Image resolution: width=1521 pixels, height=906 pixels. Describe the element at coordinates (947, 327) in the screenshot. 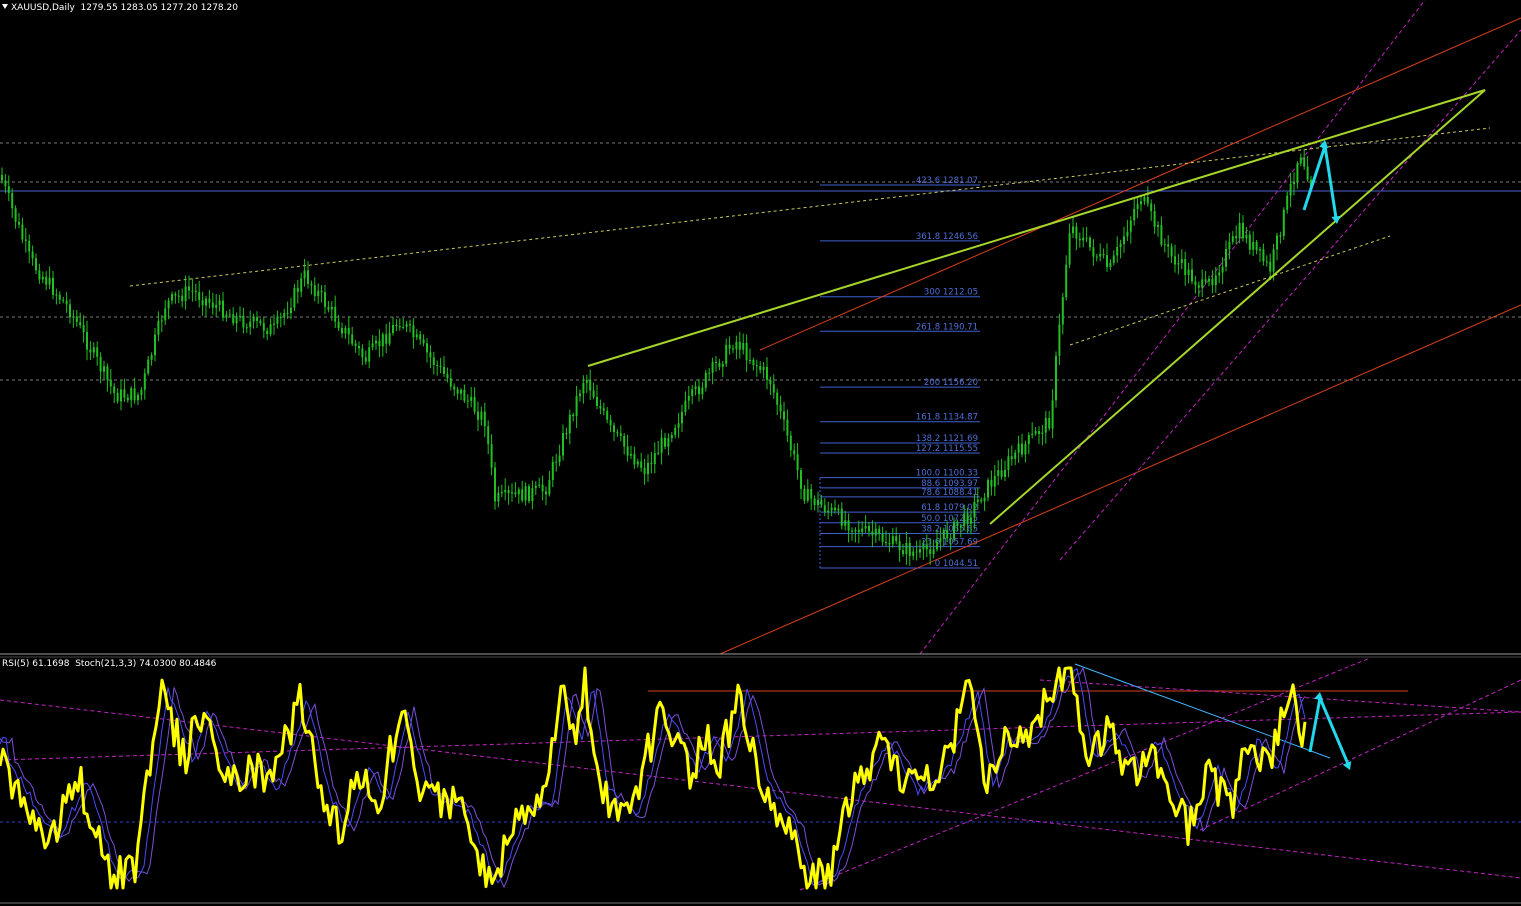

I see `fib-level-label: 261.8 1190.71` at that location.